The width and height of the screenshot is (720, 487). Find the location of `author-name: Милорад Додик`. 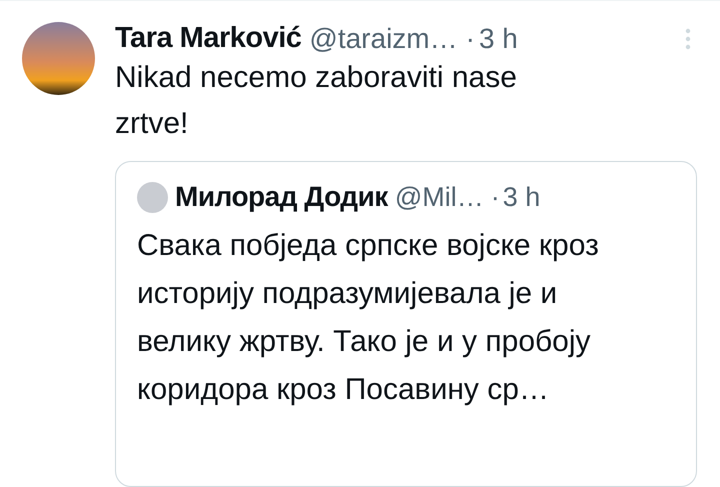

author-name: Милорад Додик is located at coordinates (281, 197).